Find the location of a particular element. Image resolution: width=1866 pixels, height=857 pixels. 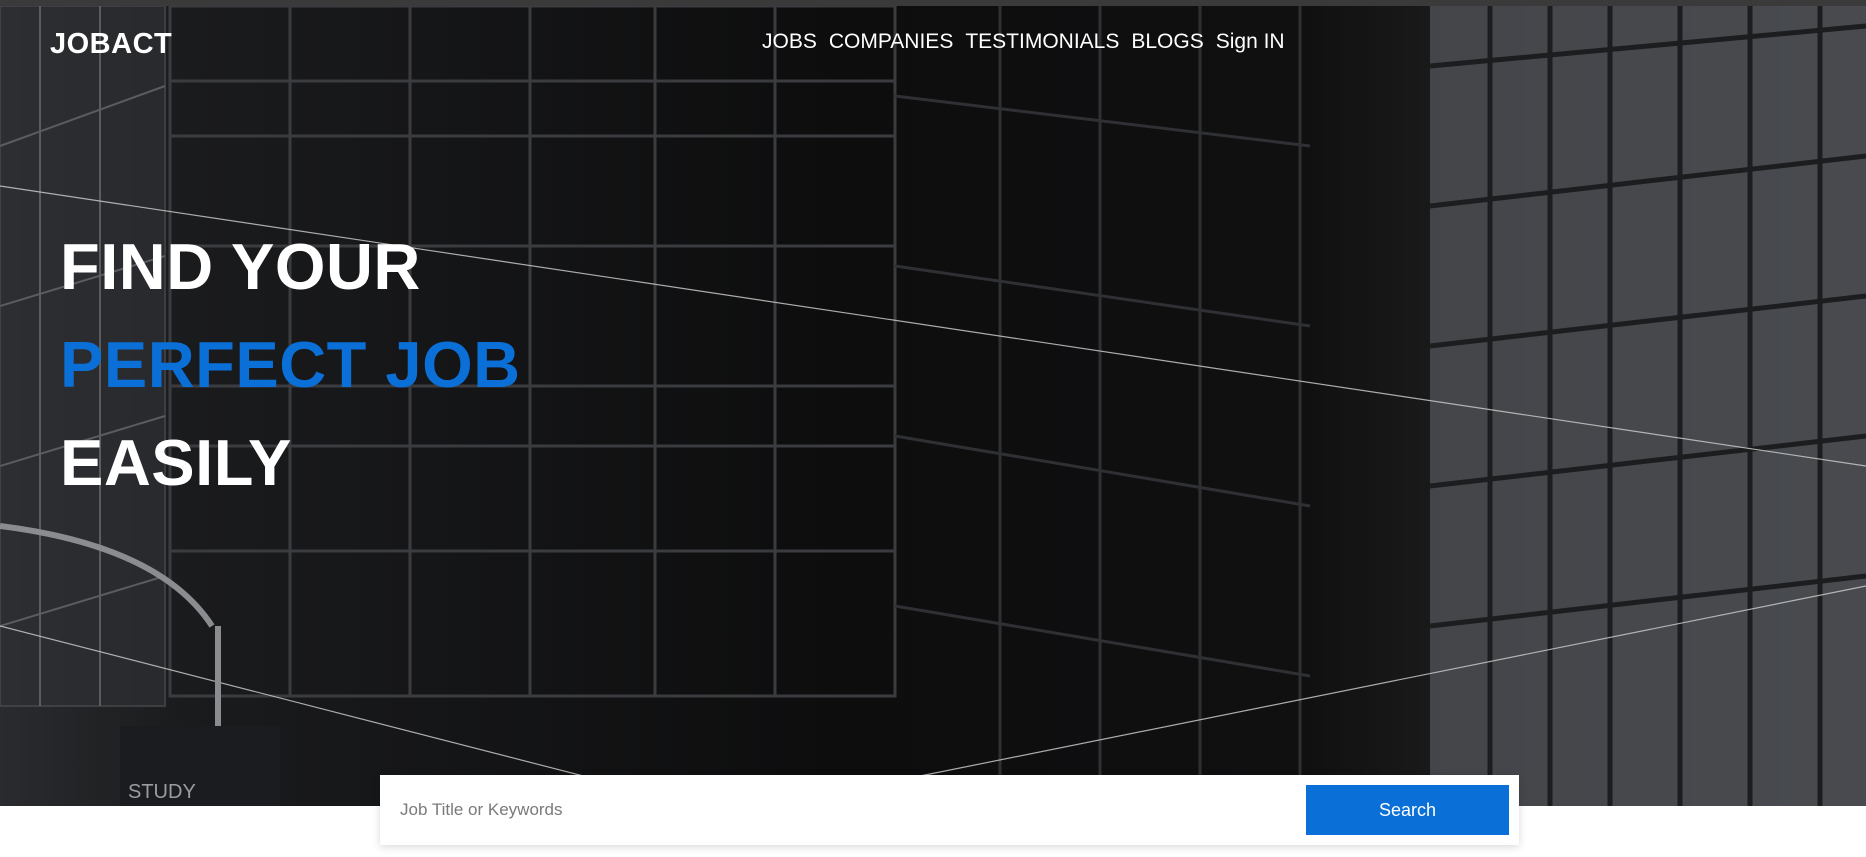

job-search-input is located at coordinates (848, 810).